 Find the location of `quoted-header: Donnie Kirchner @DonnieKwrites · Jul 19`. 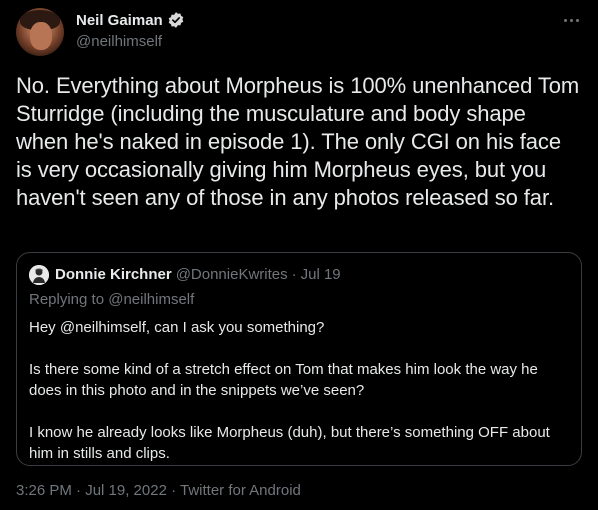

quoted-header: Donnie Kirchner @DonnieKwrites · Jul 19 is located at coordinates (198, 274).